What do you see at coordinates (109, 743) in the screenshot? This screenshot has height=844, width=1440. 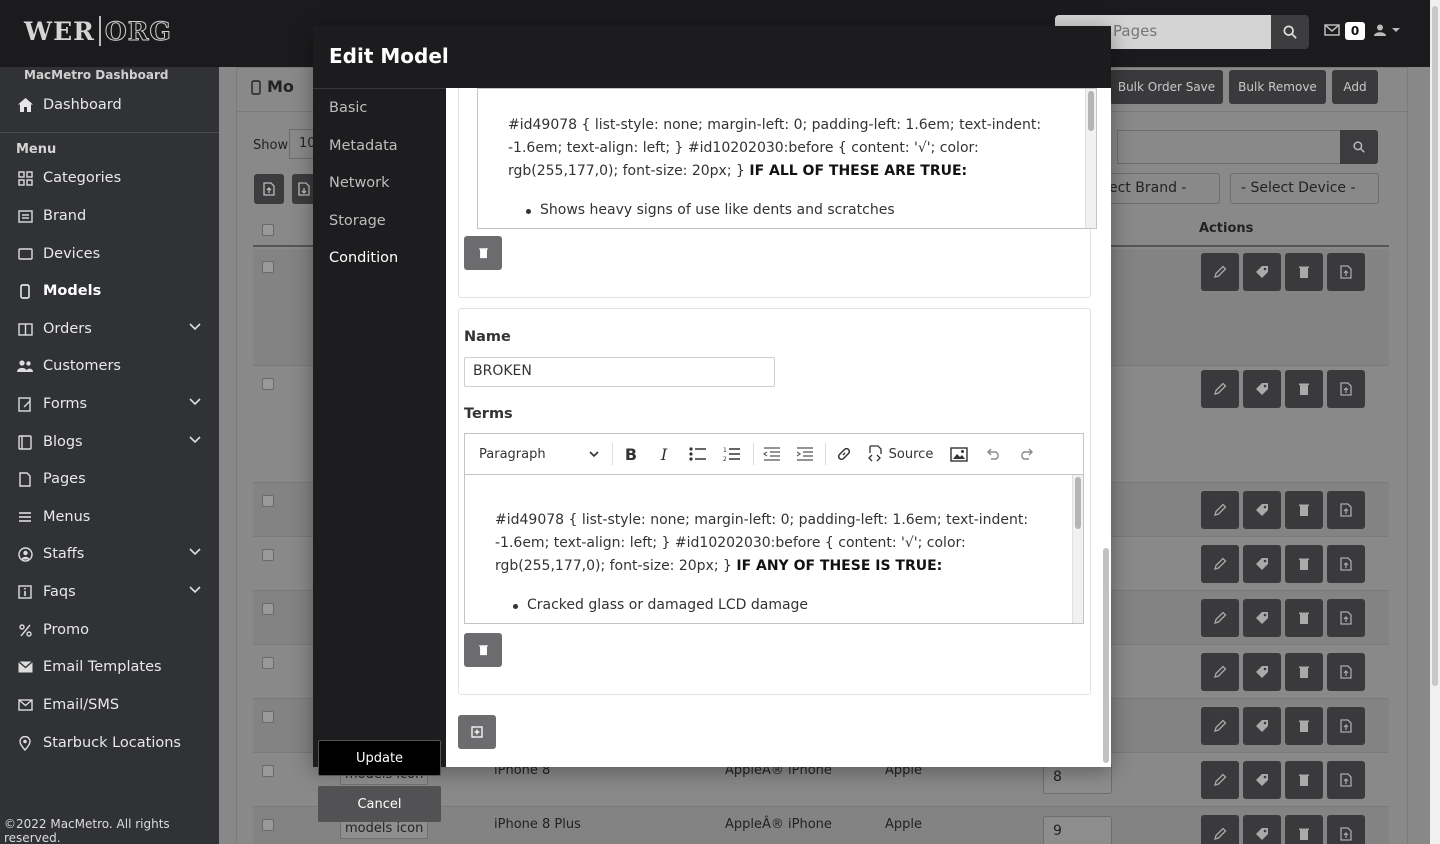 I see `sidebar-item-starbuck-locations: Starbuck Locations` at bounding box center [109, 743].